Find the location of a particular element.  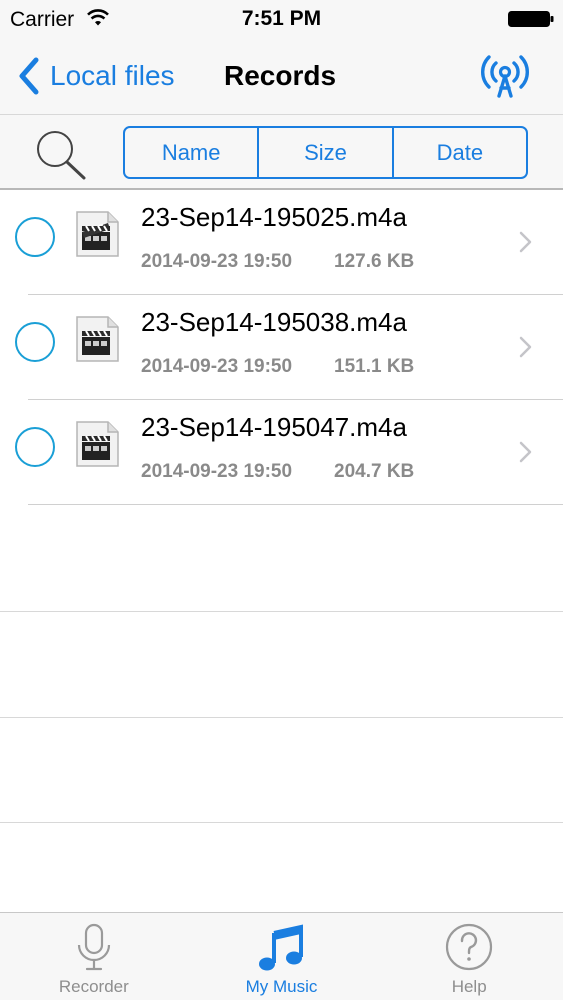

file-size: 204.7 KB is located at coordinates (374, 471).